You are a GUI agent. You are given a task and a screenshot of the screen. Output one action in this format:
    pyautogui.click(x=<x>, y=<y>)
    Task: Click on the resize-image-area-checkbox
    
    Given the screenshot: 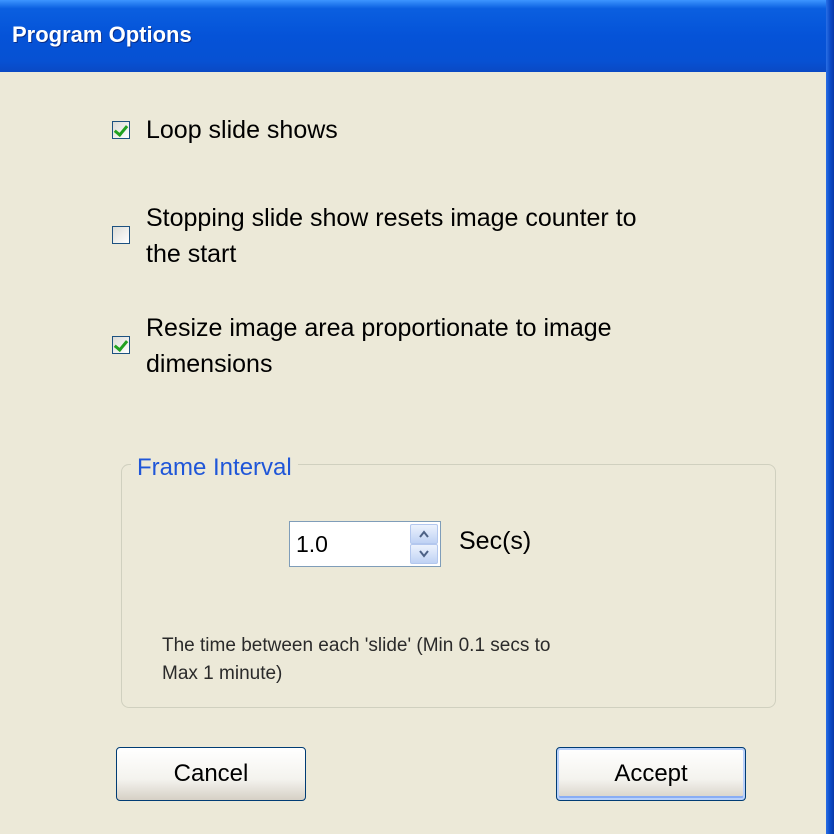 What is the action you would take?
    pyautogui.click(x=121, y=345)
    